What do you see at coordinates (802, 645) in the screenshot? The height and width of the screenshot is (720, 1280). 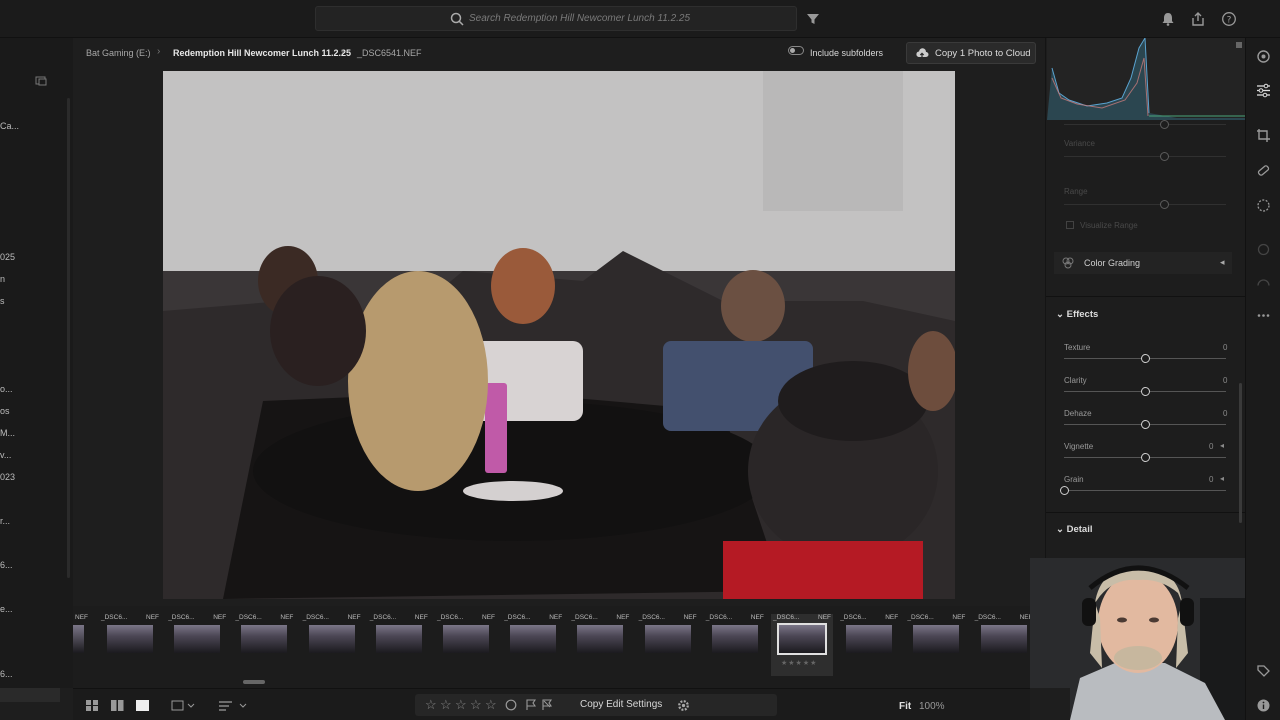 I see `filmstrip-thumbnail-selected: _DSC6... NEF ★★★★★` at bounding box center [802, 645].